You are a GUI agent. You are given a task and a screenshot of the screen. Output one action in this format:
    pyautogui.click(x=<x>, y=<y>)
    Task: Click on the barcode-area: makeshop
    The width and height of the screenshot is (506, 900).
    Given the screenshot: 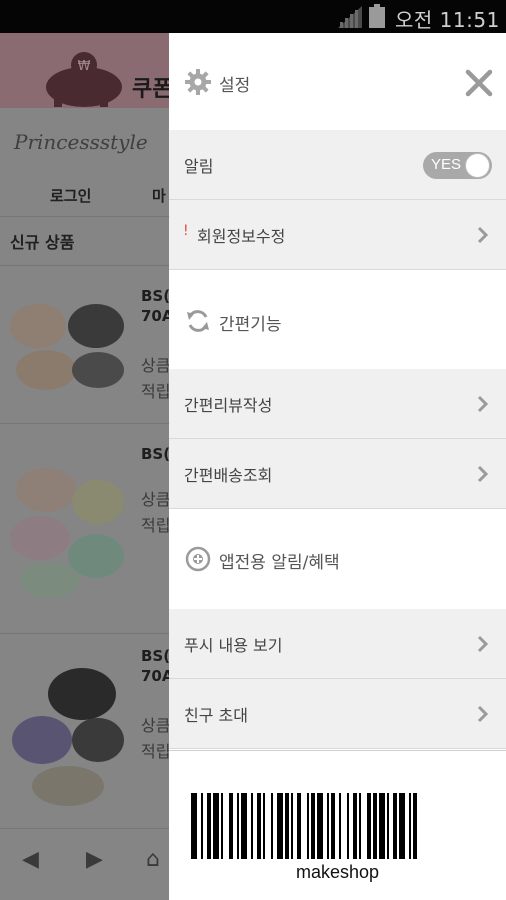 What is the action you would take?
    pyautogui.click(x=337, y=825)
    